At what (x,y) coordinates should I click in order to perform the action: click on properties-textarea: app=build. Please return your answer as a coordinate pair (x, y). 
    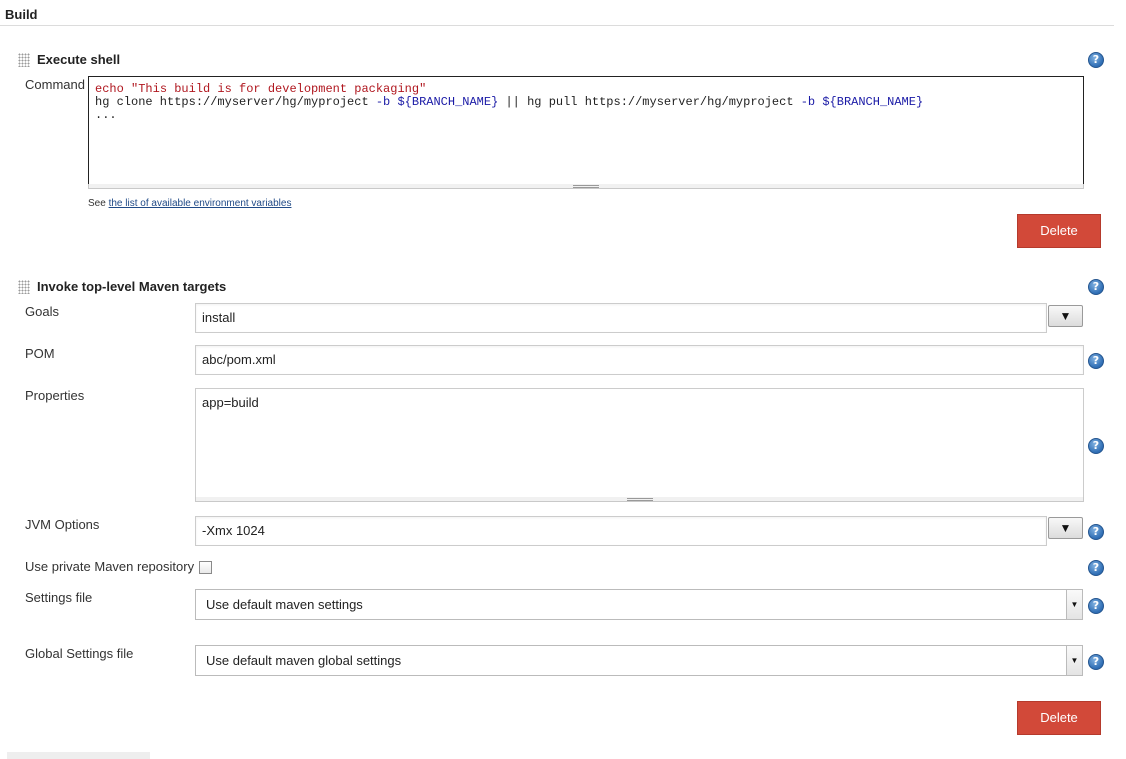
    Looking at the image, I should click on (639, 443).